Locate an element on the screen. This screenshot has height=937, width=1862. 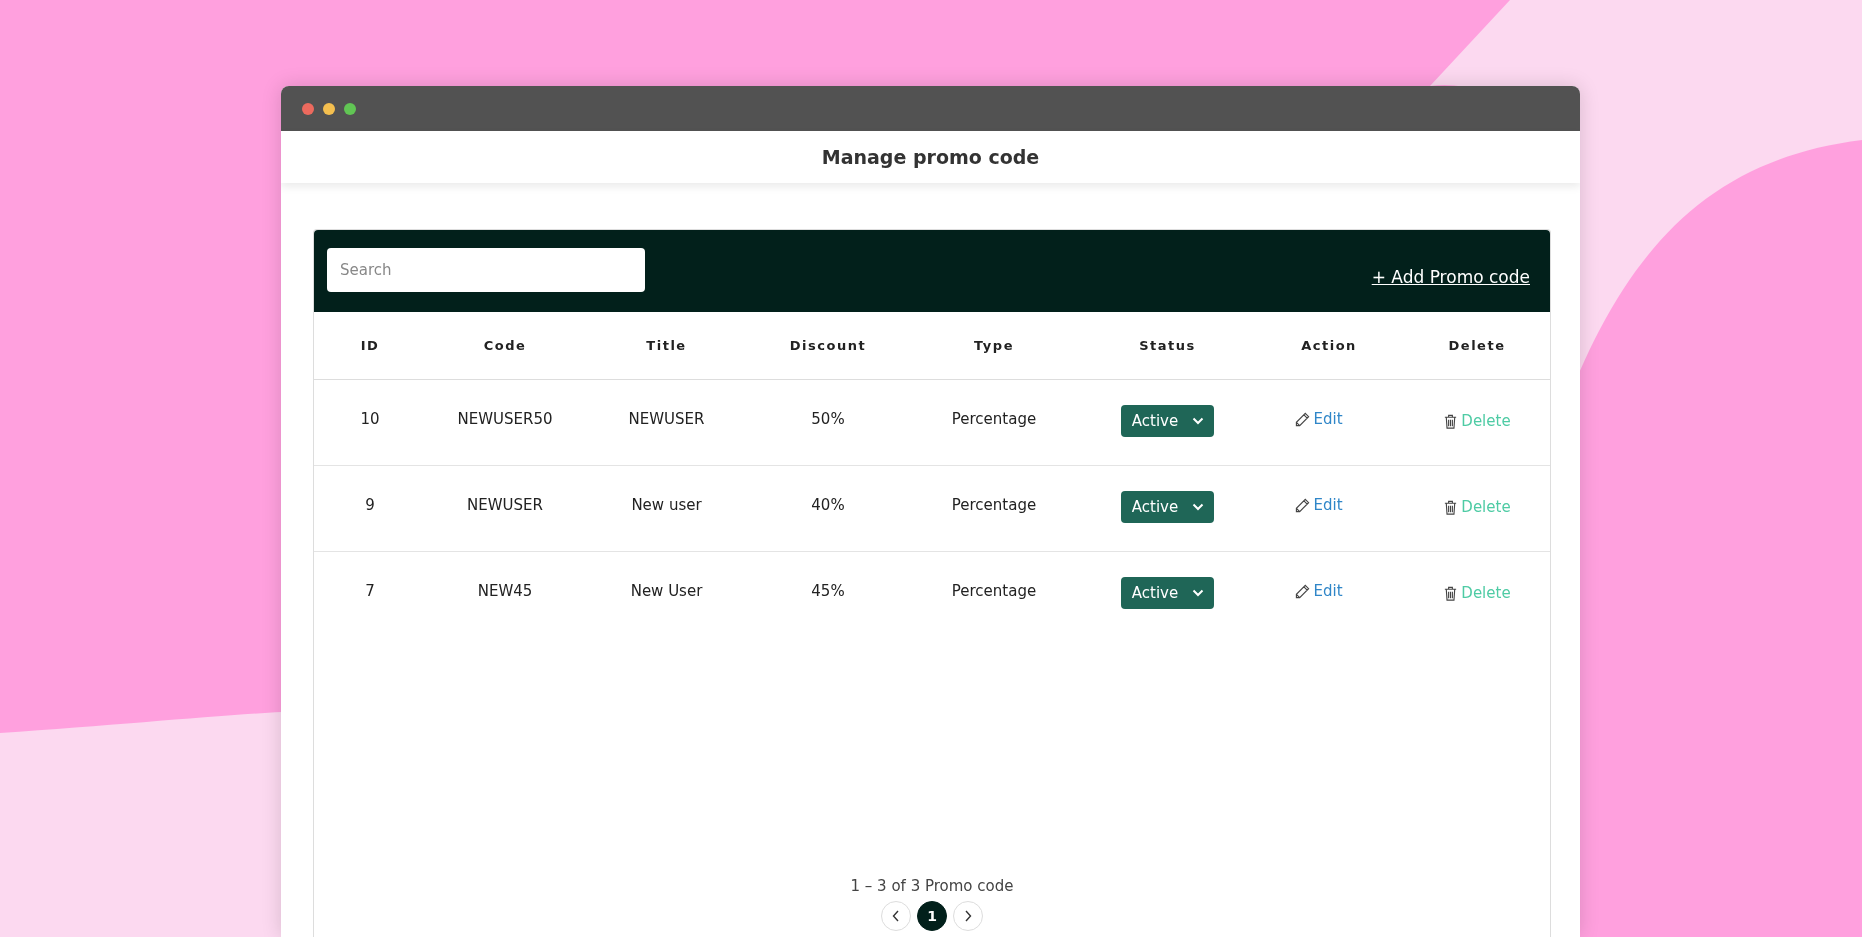
table-cell-text: 45% is located at coordinates (828, 591).